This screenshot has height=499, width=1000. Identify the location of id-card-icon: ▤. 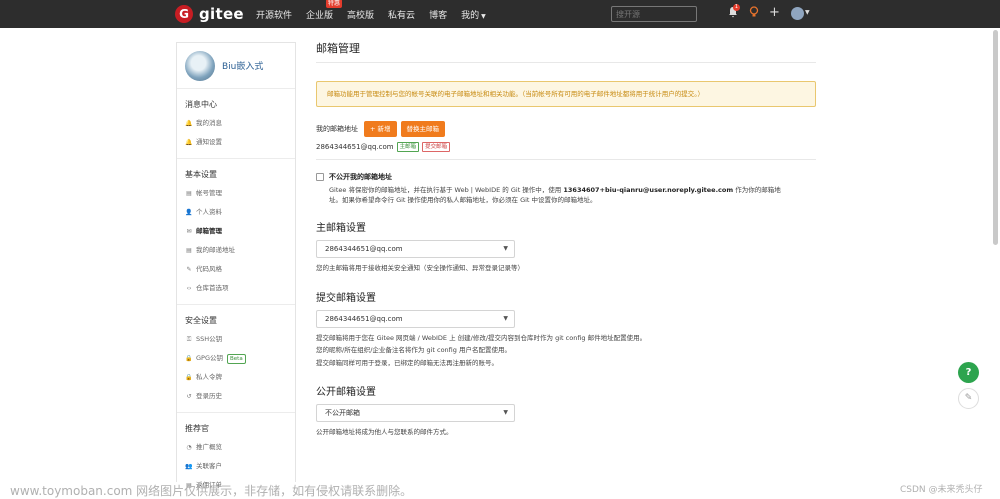
(189, 193).